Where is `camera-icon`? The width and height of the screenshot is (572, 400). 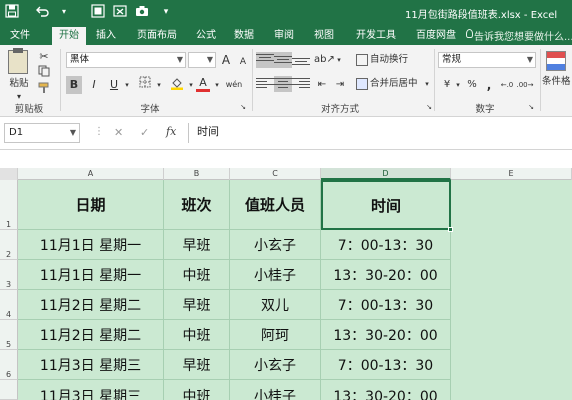 camera-icon is located at coordinates (142, 12).